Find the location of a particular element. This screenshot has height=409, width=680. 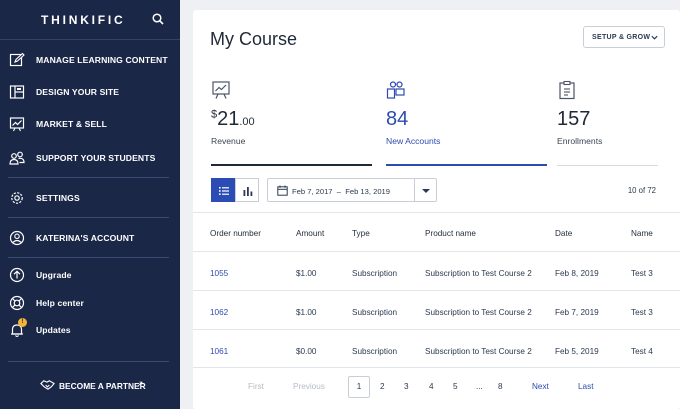

date-range-picker: Feb 7, 2017 – Feb 13, 2019 is located at coordinates (340, 190).